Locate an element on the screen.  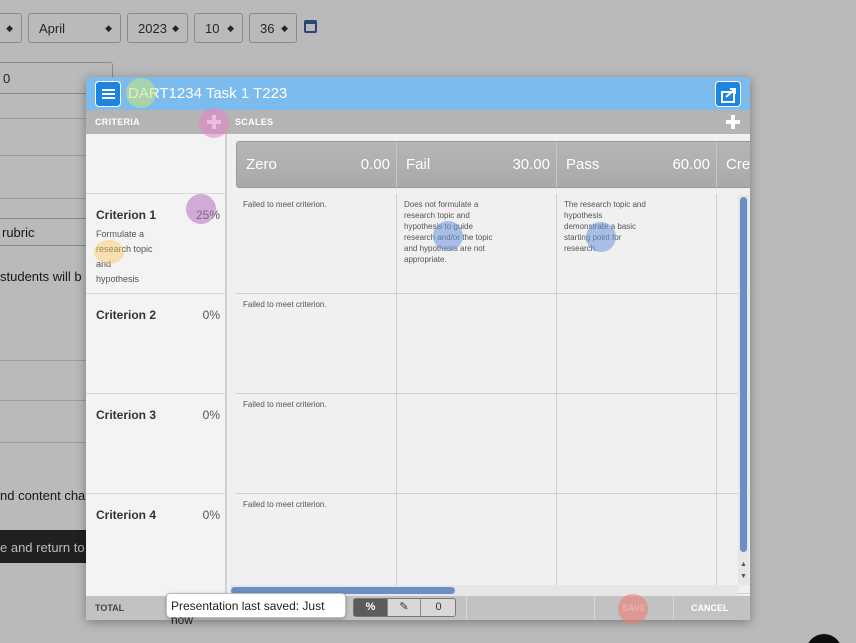
cell-c3-fail is located at coordinates (477, 444).